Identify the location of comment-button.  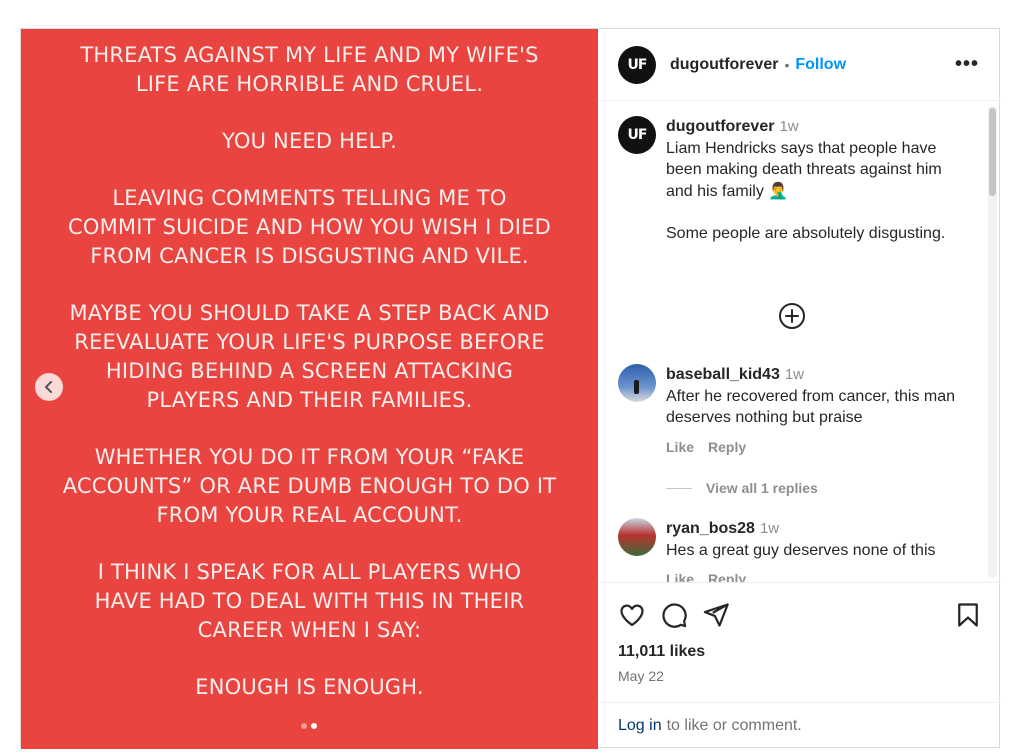
(674, 617).